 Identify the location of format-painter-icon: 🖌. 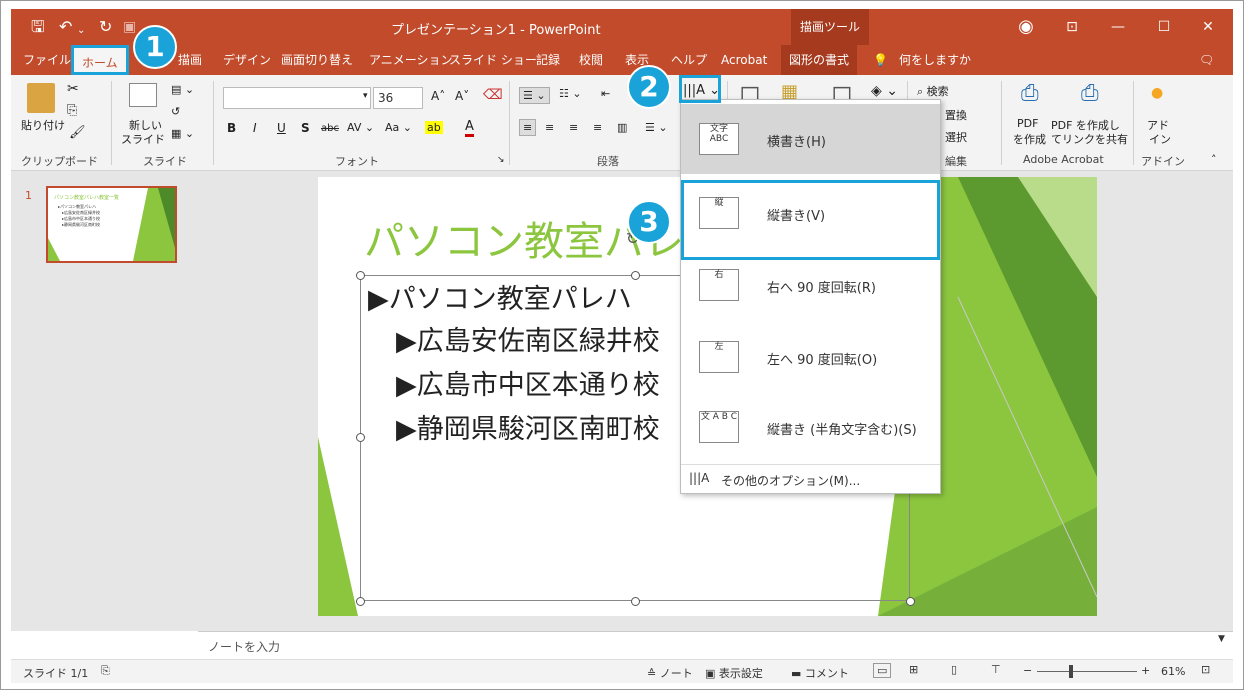
(77, 132).